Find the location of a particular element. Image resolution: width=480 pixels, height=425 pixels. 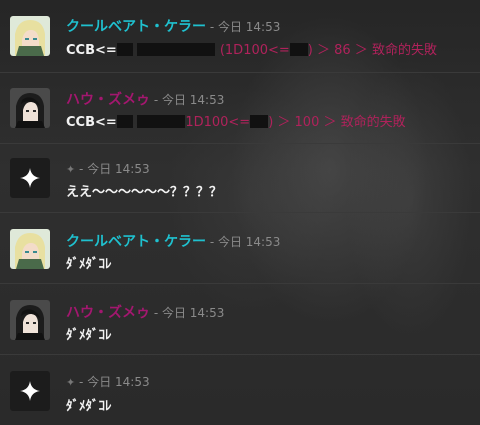

message-text: CCB<= 1D100<= ) ＞ 100 ＞ 致命的失敗 is located at coordinates (236, 120).